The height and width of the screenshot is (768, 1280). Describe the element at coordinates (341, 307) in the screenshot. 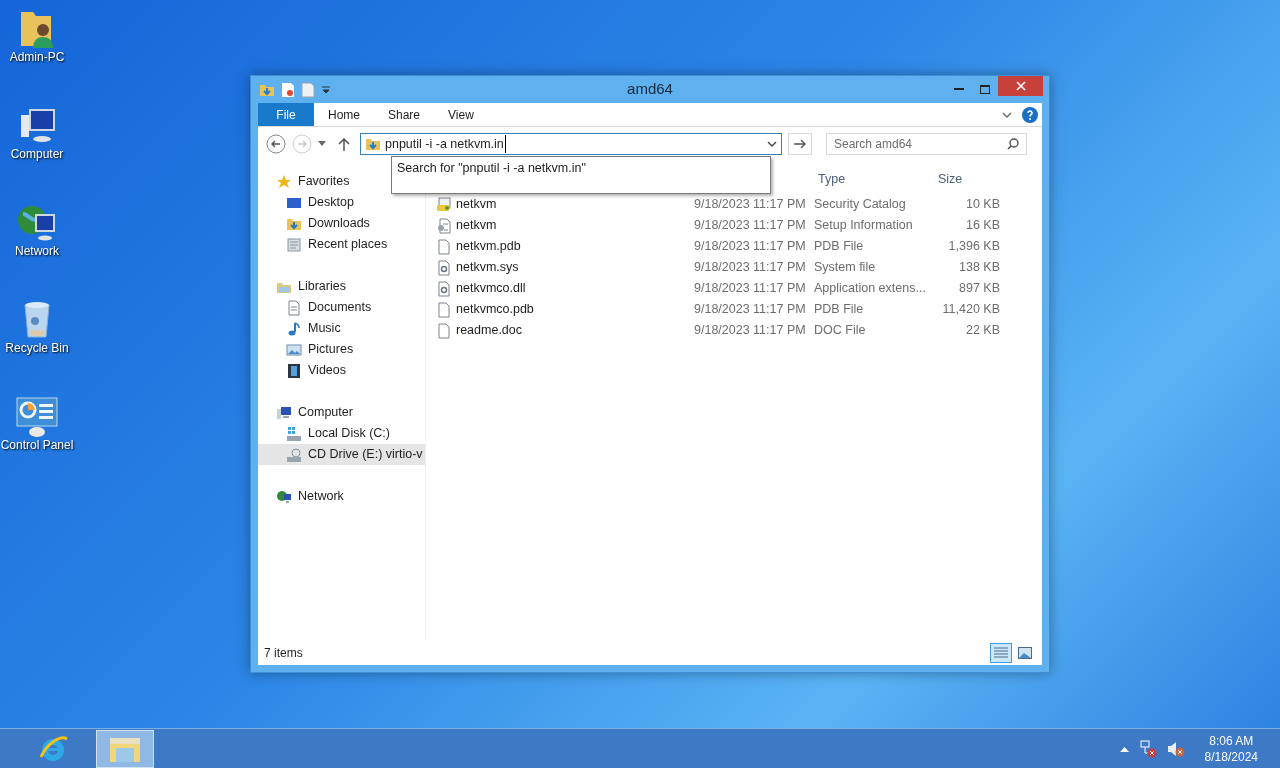

I see `nav-item: Documents` at that location.